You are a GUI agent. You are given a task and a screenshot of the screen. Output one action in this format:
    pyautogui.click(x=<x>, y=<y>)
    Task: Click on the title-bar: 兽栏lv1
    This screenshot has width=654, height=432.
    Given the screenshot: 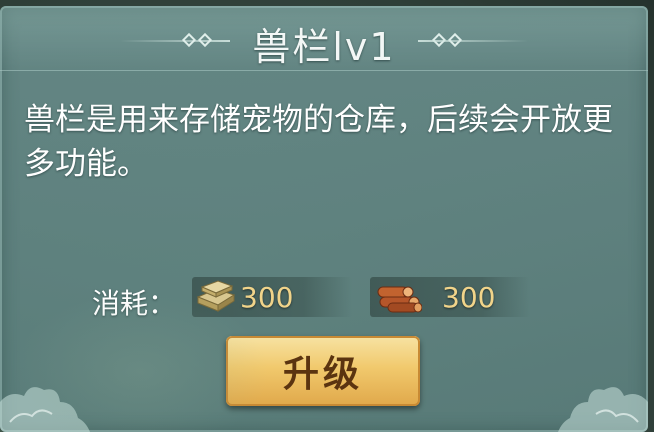 What is the action you would take?
    pyautogui.click(x=324, y=38)
    